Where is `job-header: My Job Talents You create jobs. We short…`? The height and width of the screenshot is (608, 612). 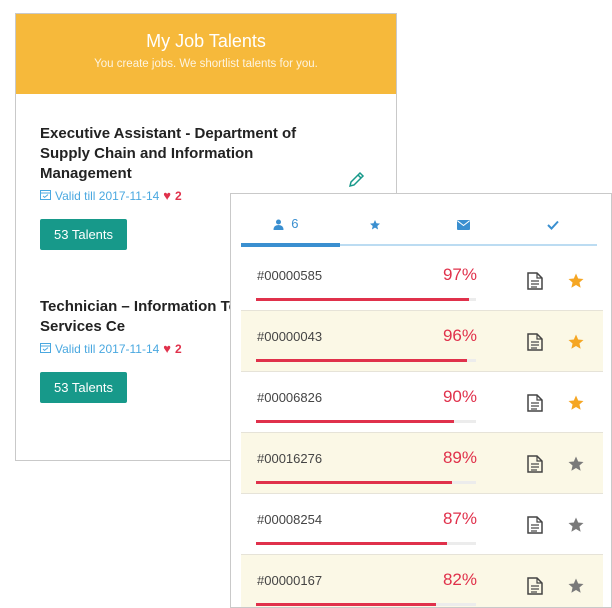 job-header: My Job Talents You create jobs. We short… is located at coordinates (206, 54).